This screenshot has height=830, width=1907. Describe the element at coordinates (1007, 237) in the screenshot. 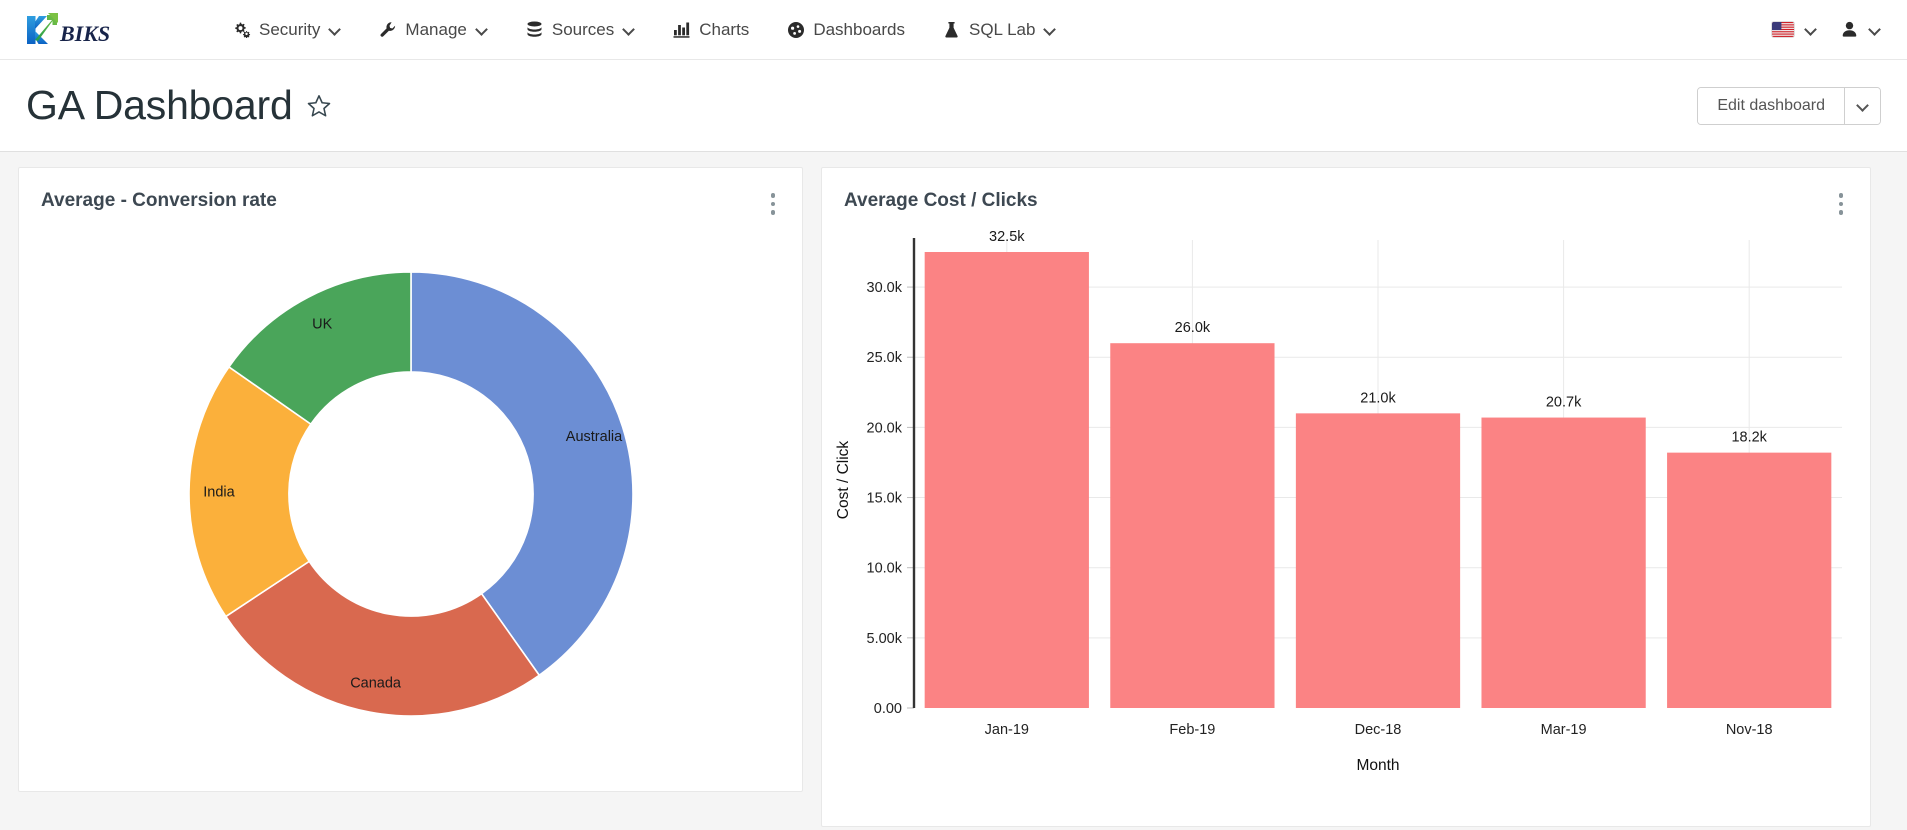

I see `bar-value-label: 32.5k` at that location.